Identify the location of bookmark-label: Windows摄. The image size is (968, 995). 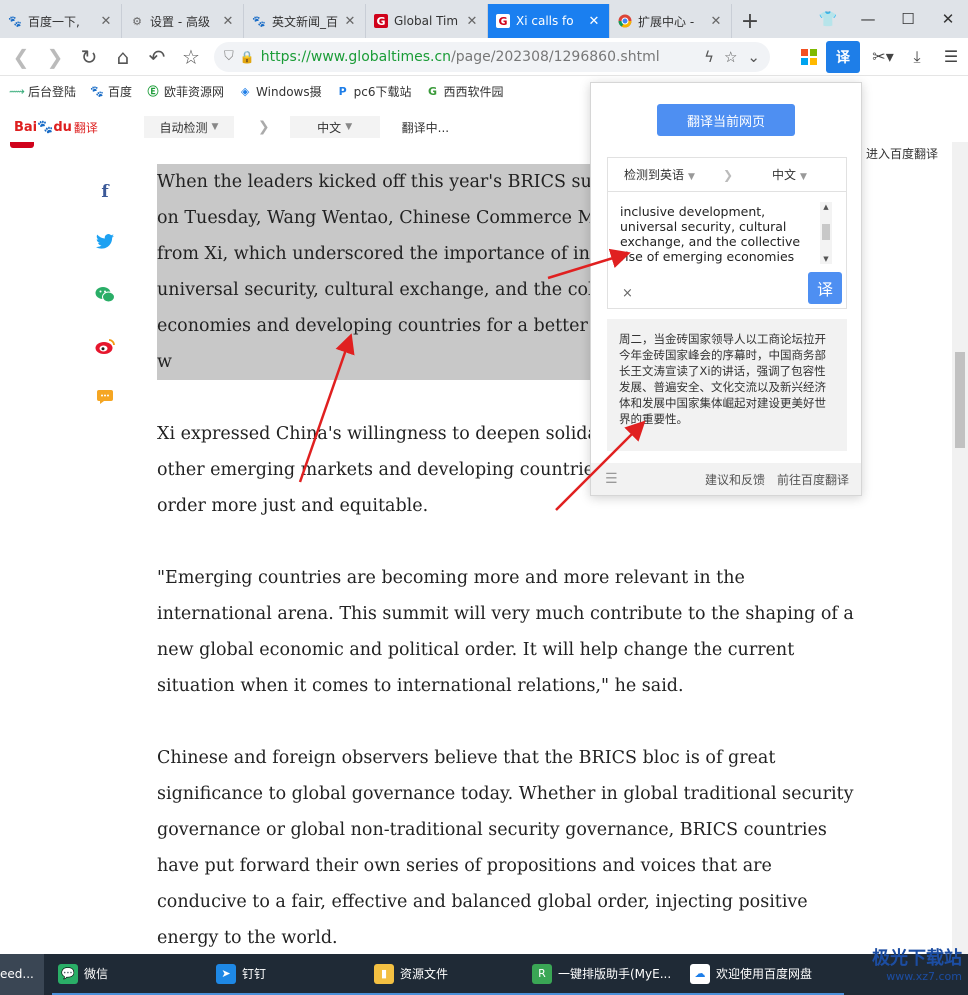
(289, 91).